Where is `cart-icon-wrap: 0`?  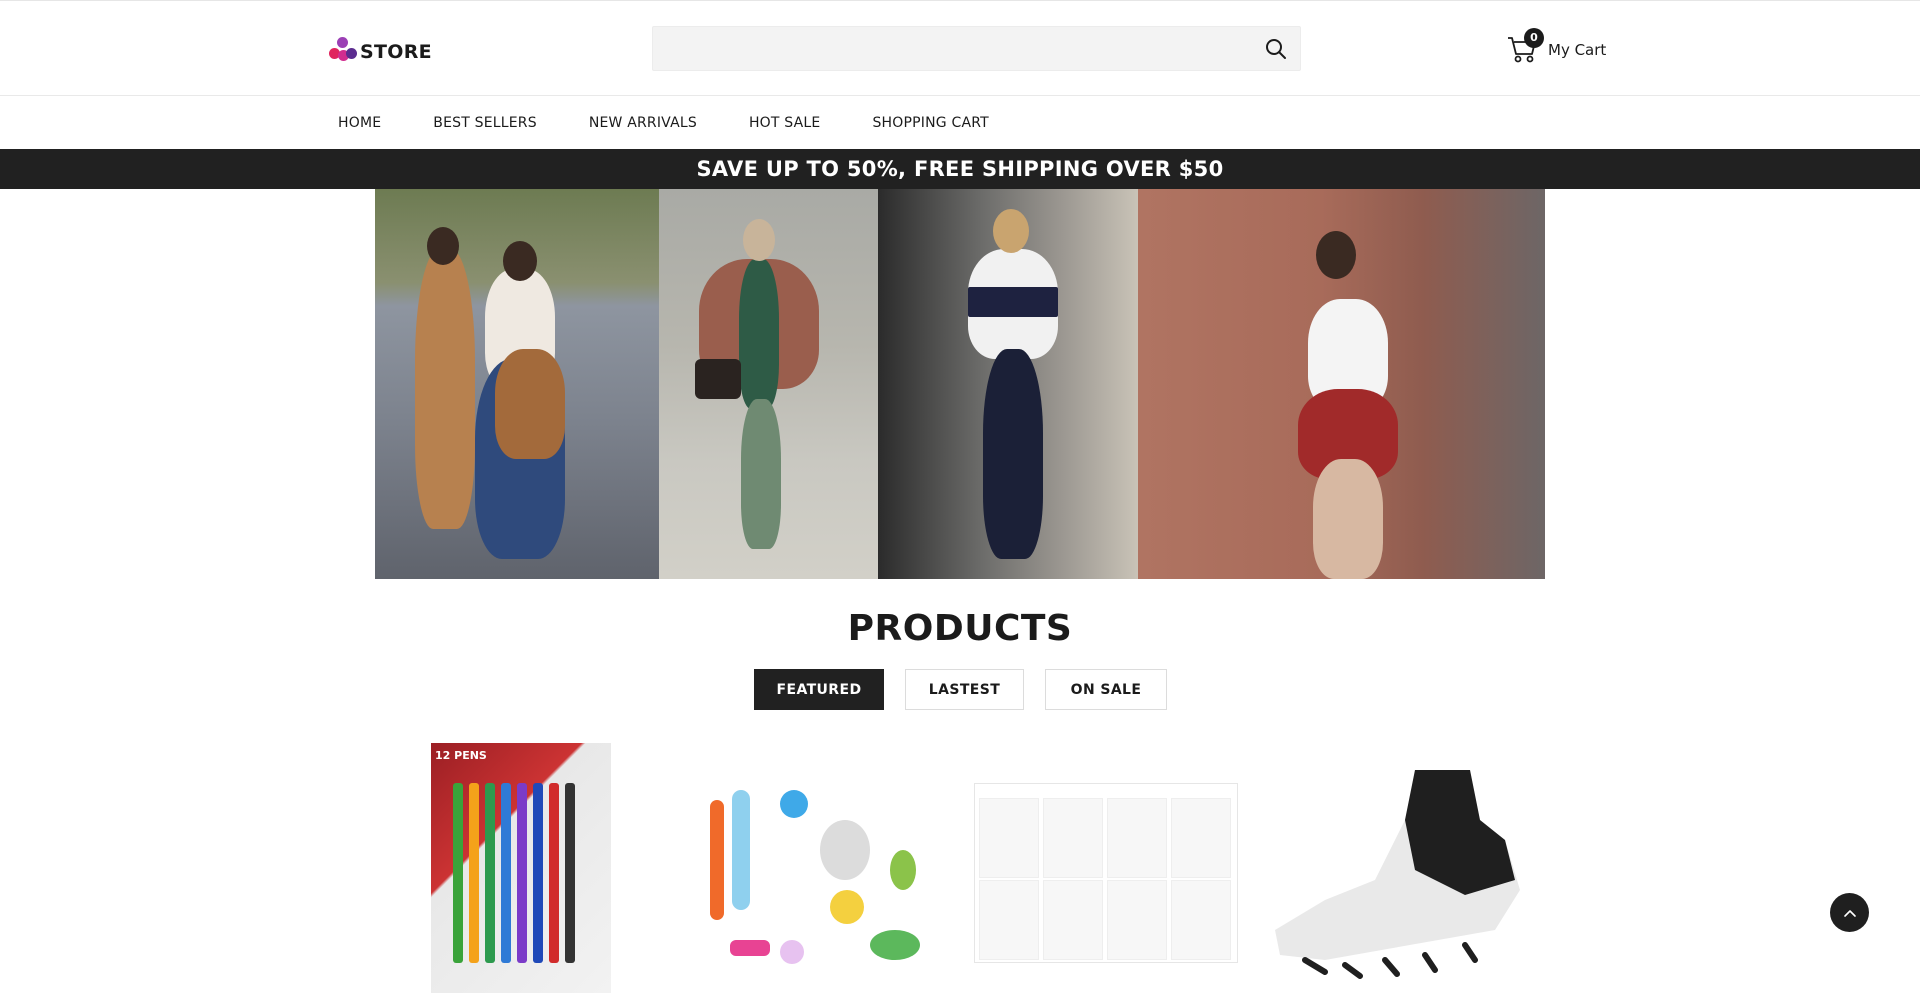
cart-icon-wrap: 0 is located at coordinates (1525, 46).